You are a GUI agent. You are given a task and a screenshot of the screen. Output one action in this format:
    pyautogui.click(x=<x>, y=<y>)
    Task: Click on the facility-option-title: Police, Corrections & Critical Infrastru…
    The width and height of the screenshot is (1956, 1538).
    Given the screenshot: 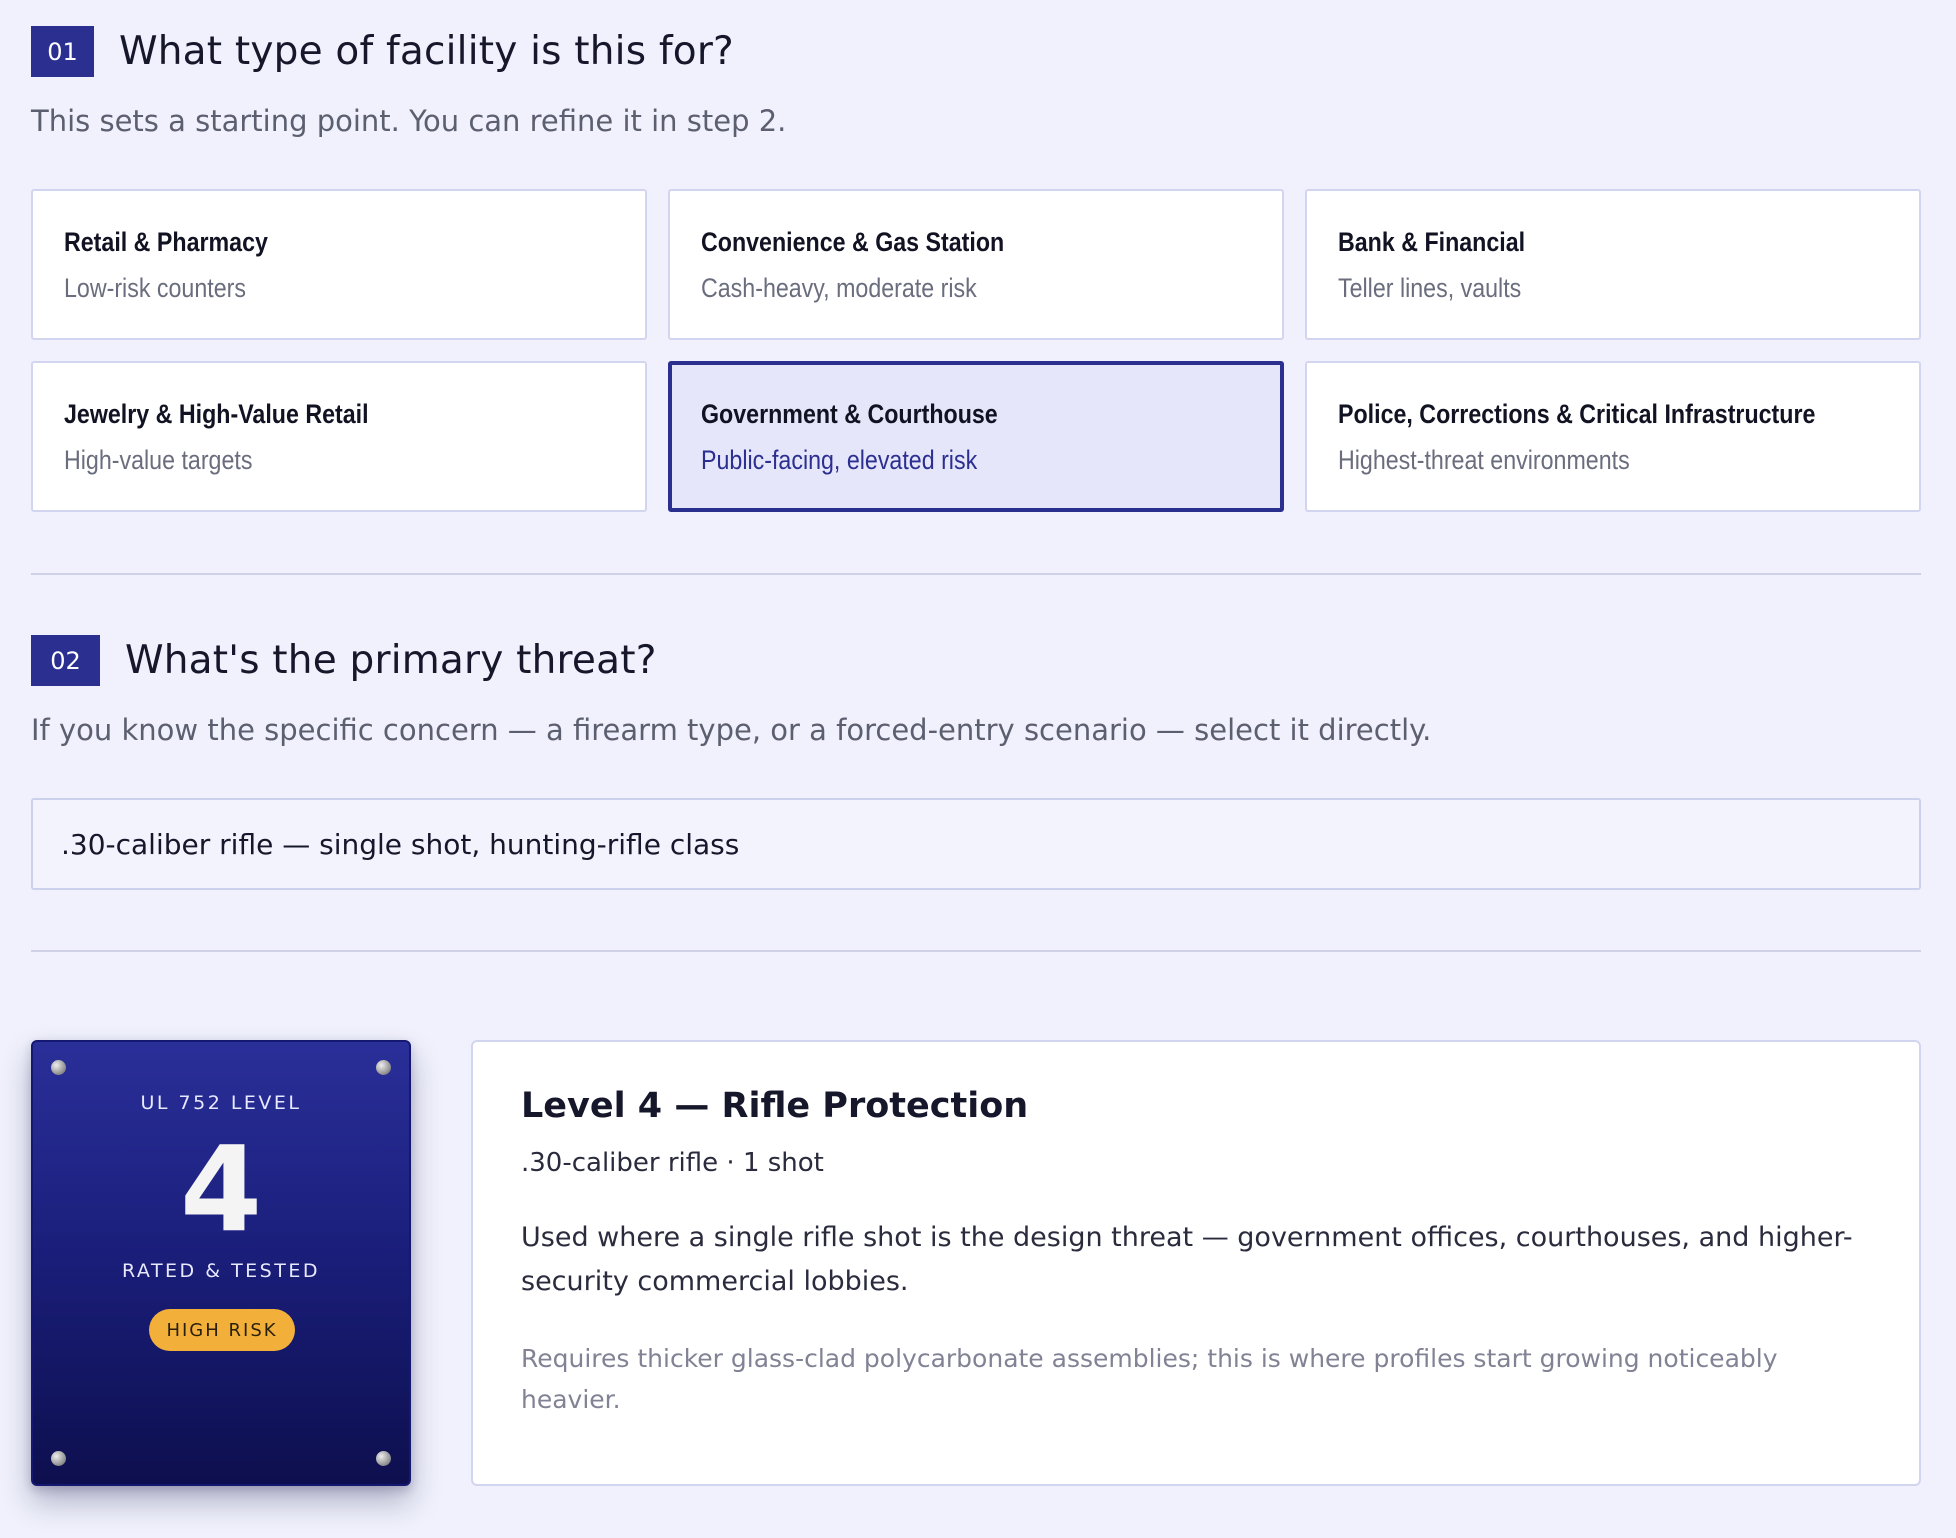 What is the action you would take?
    pyautogui.click(x=1577, y=414)
    